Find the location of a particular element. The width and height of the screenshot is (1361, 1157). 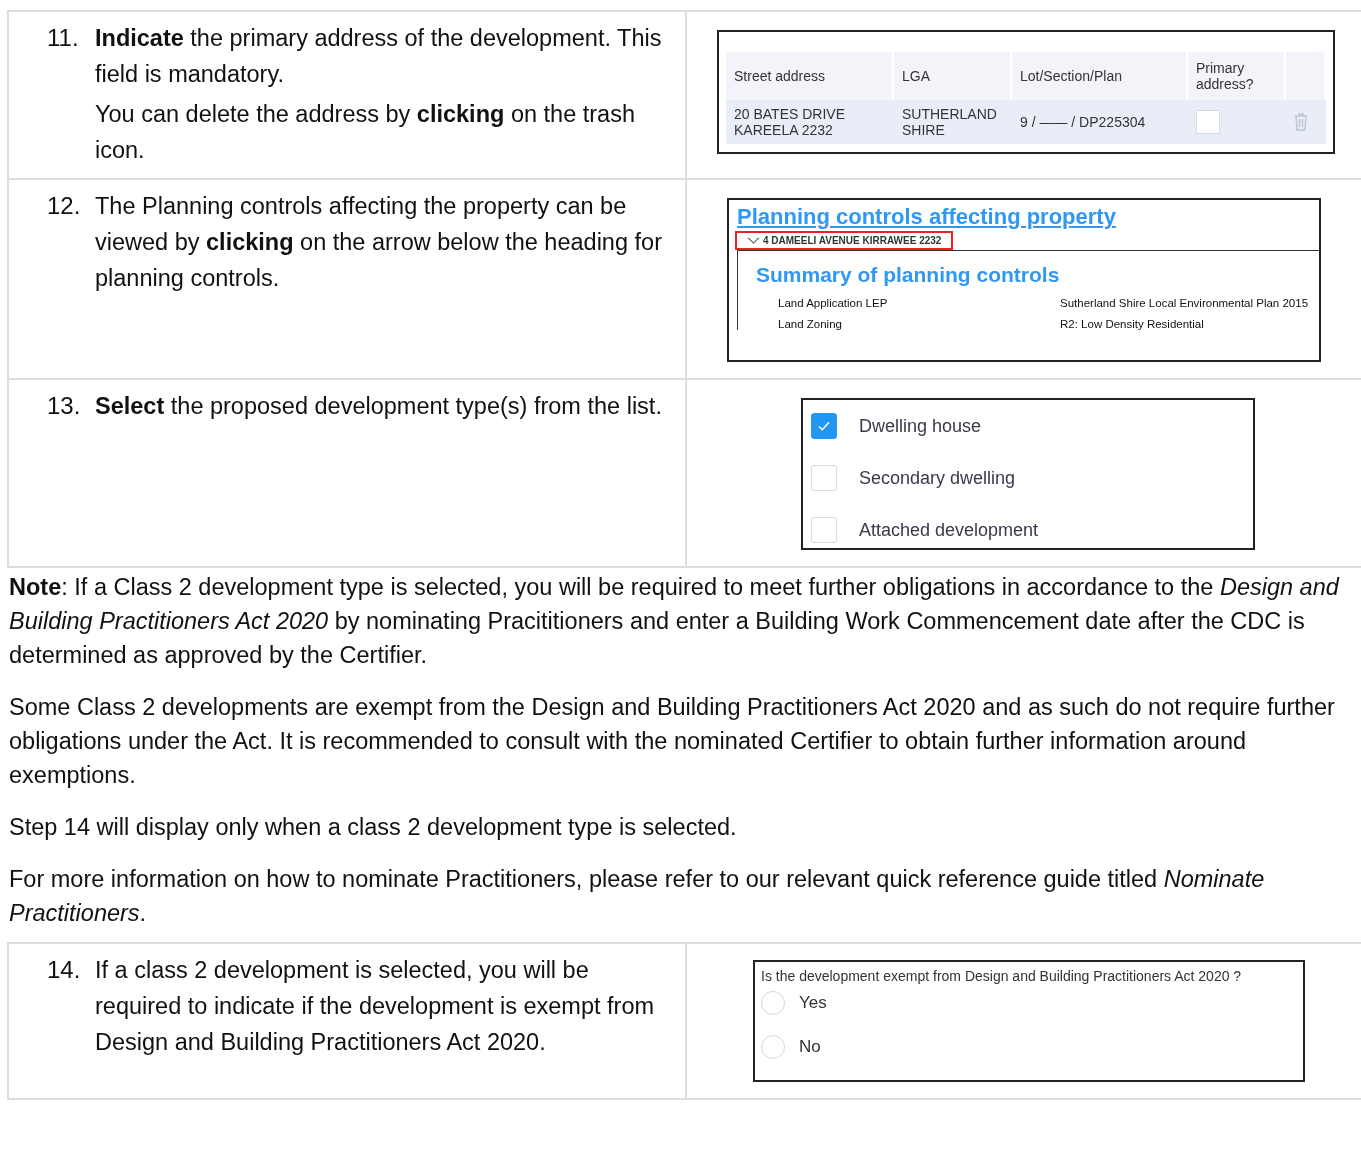

note-paragraph: Step 14 will display only when a class 2 development type is selected. is located at coordinates (373, 827).